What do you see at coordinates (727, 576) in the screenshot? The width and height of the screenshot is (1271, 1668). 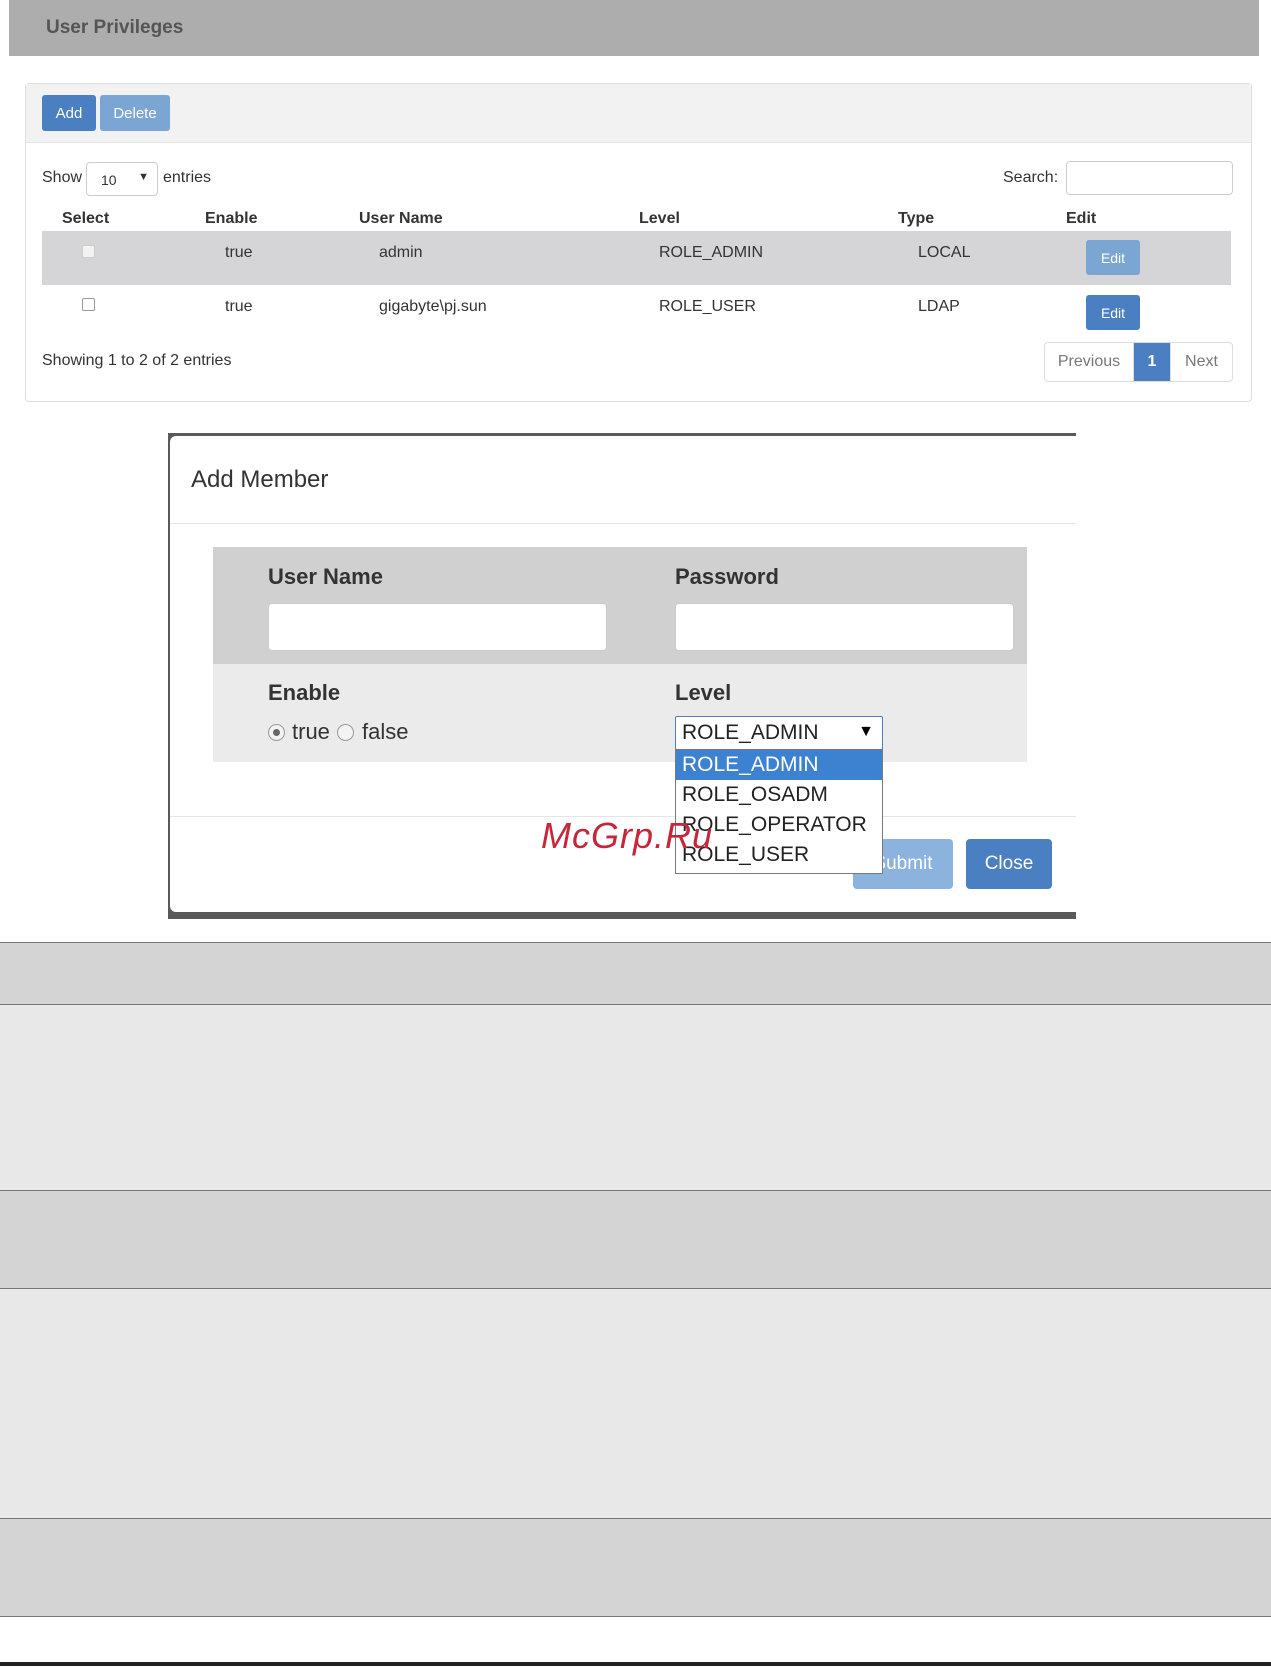 I see `password-label: Password` at bounding box center [727, 576].